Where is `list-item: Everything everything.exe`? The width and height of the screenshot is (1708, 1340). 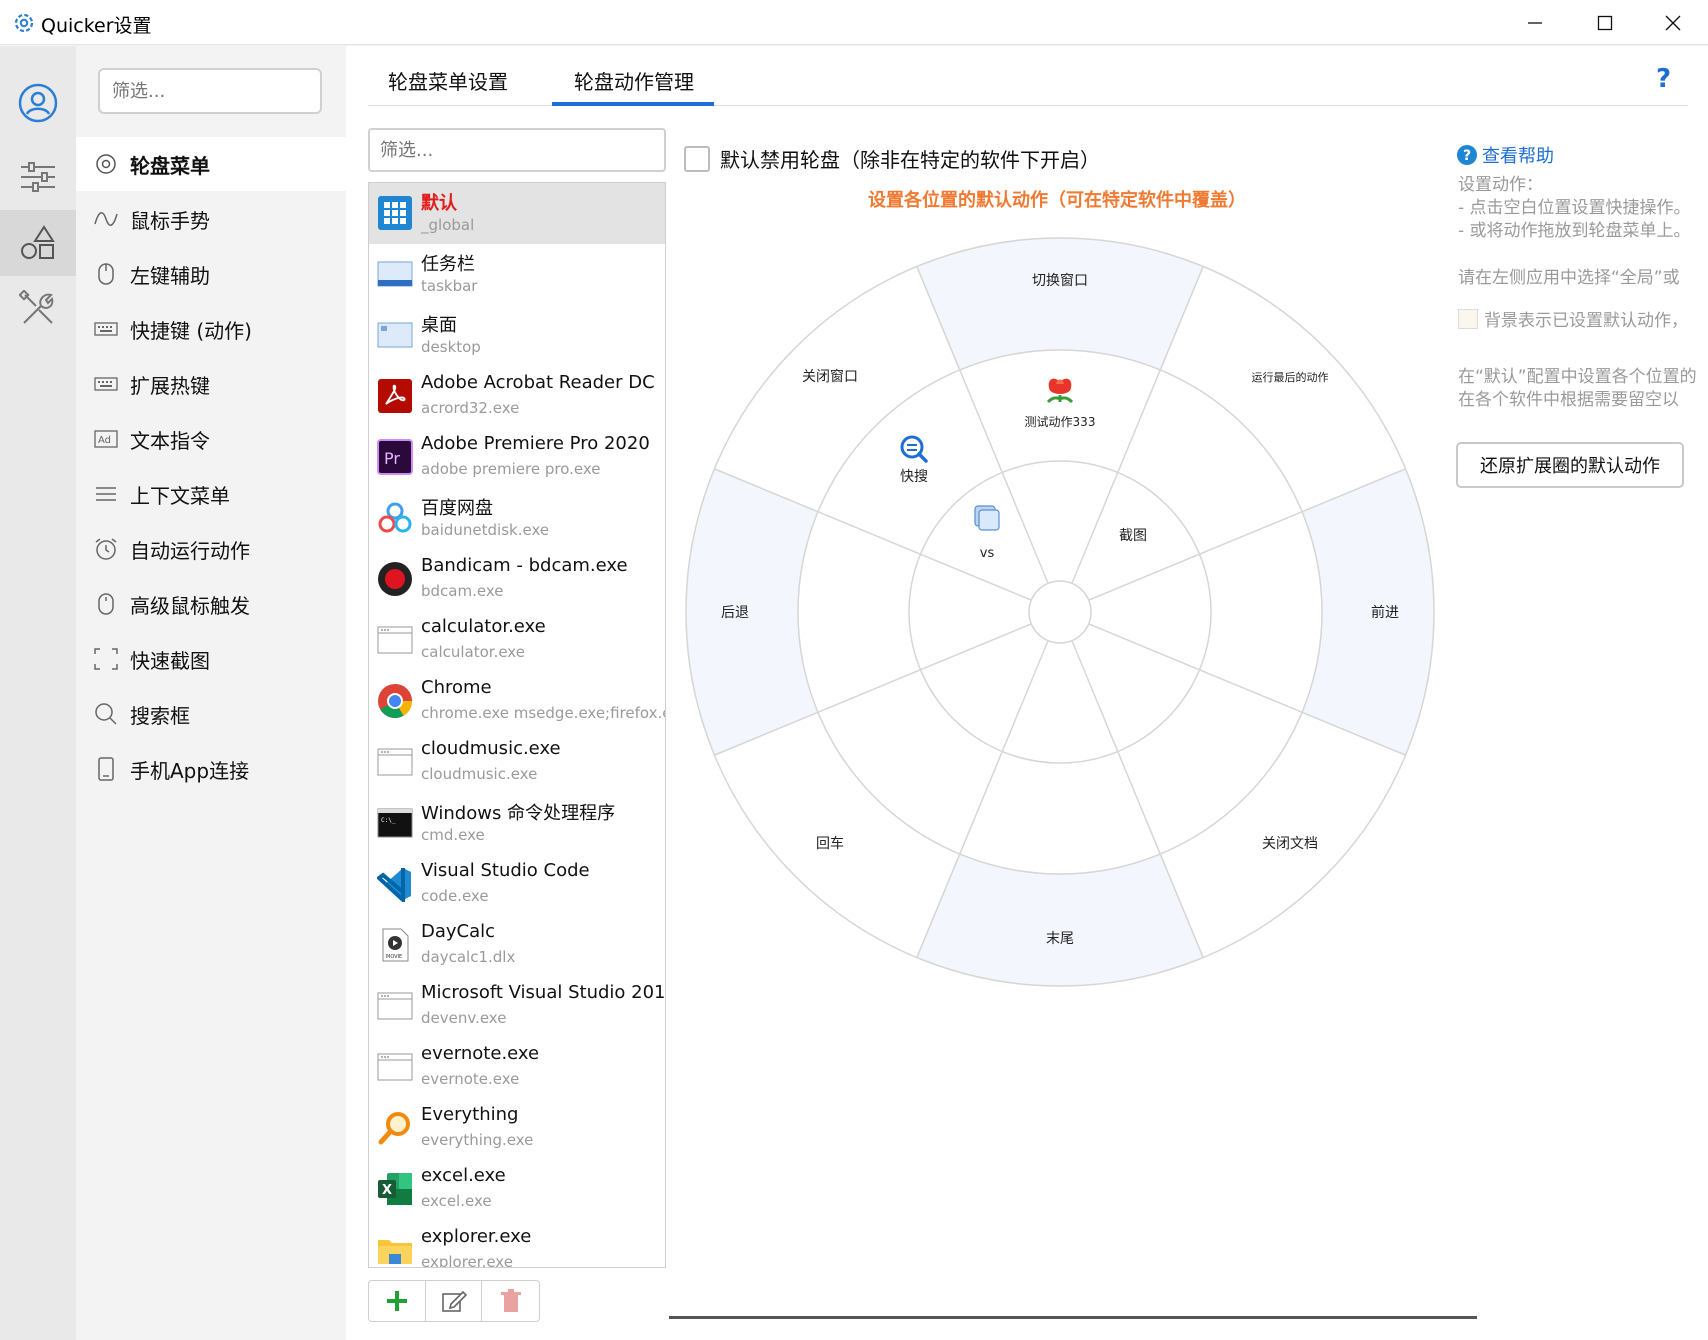
list-item: Everything everything.exe is located at coordinates (517, 1128).